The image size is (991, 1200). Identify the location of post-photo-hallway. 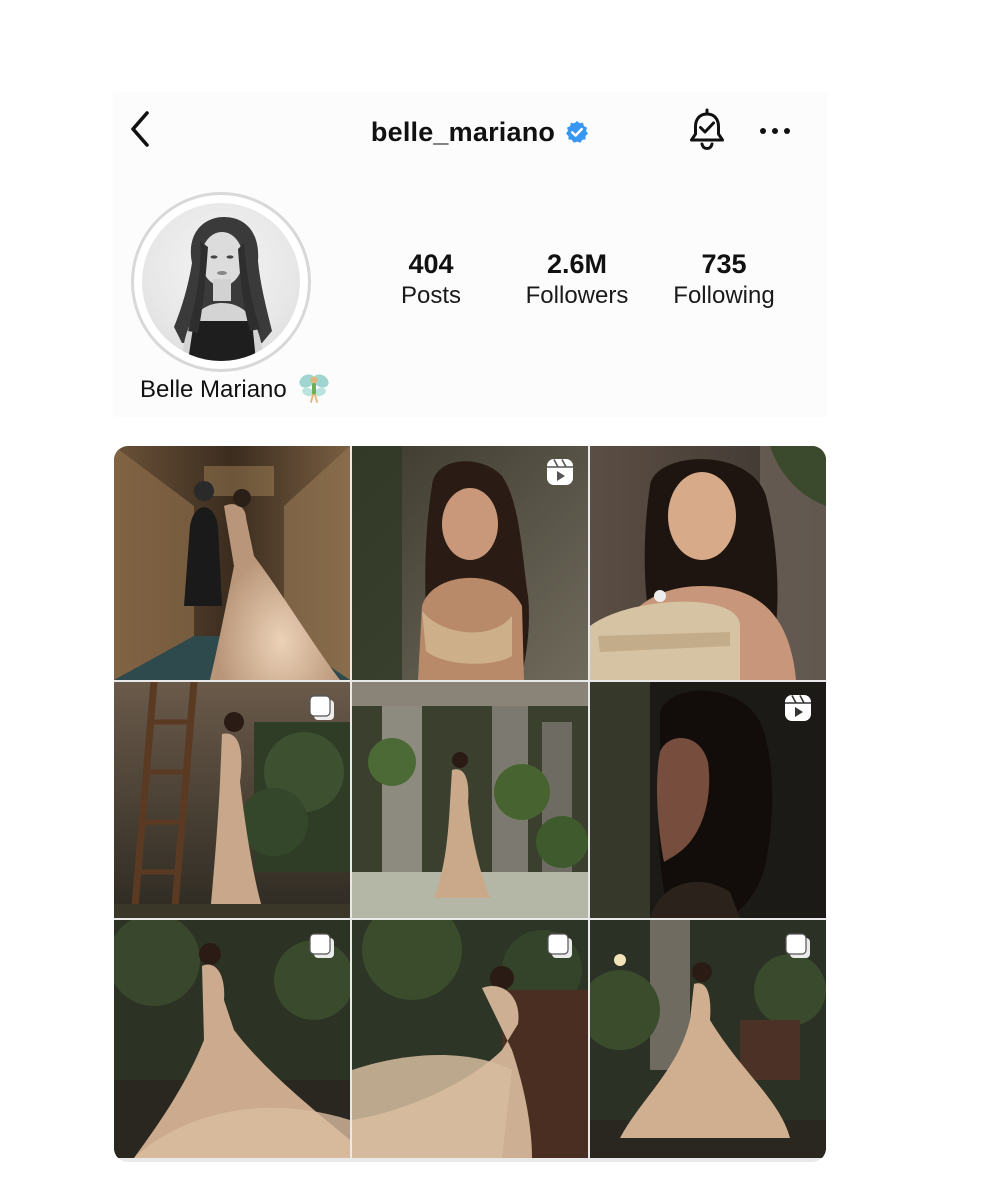
(232, 563).